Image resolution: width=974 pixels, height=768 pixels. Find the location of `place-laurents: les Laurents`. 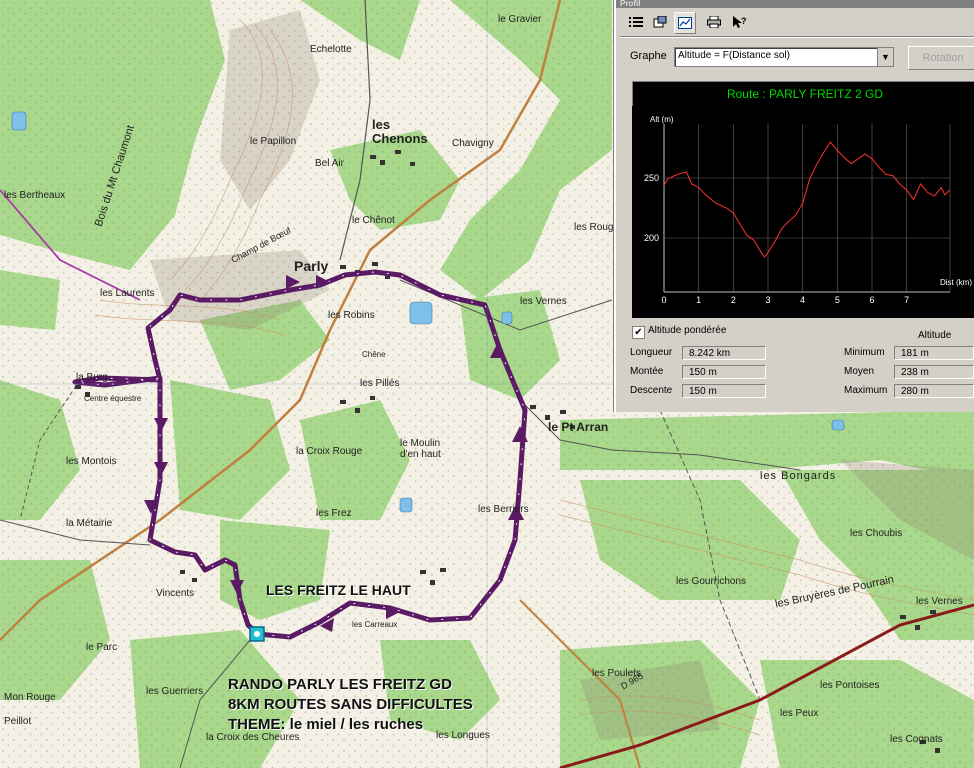

place-laurents: les Laurents is located at coordinates (127, 293).